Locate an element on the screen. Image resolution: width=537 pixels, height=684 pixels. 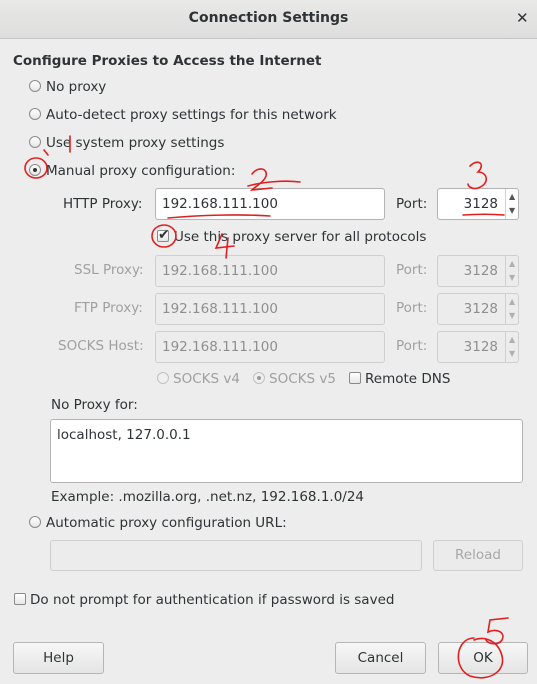
socks-port-label: Port: is located at coordinates (412, 346).